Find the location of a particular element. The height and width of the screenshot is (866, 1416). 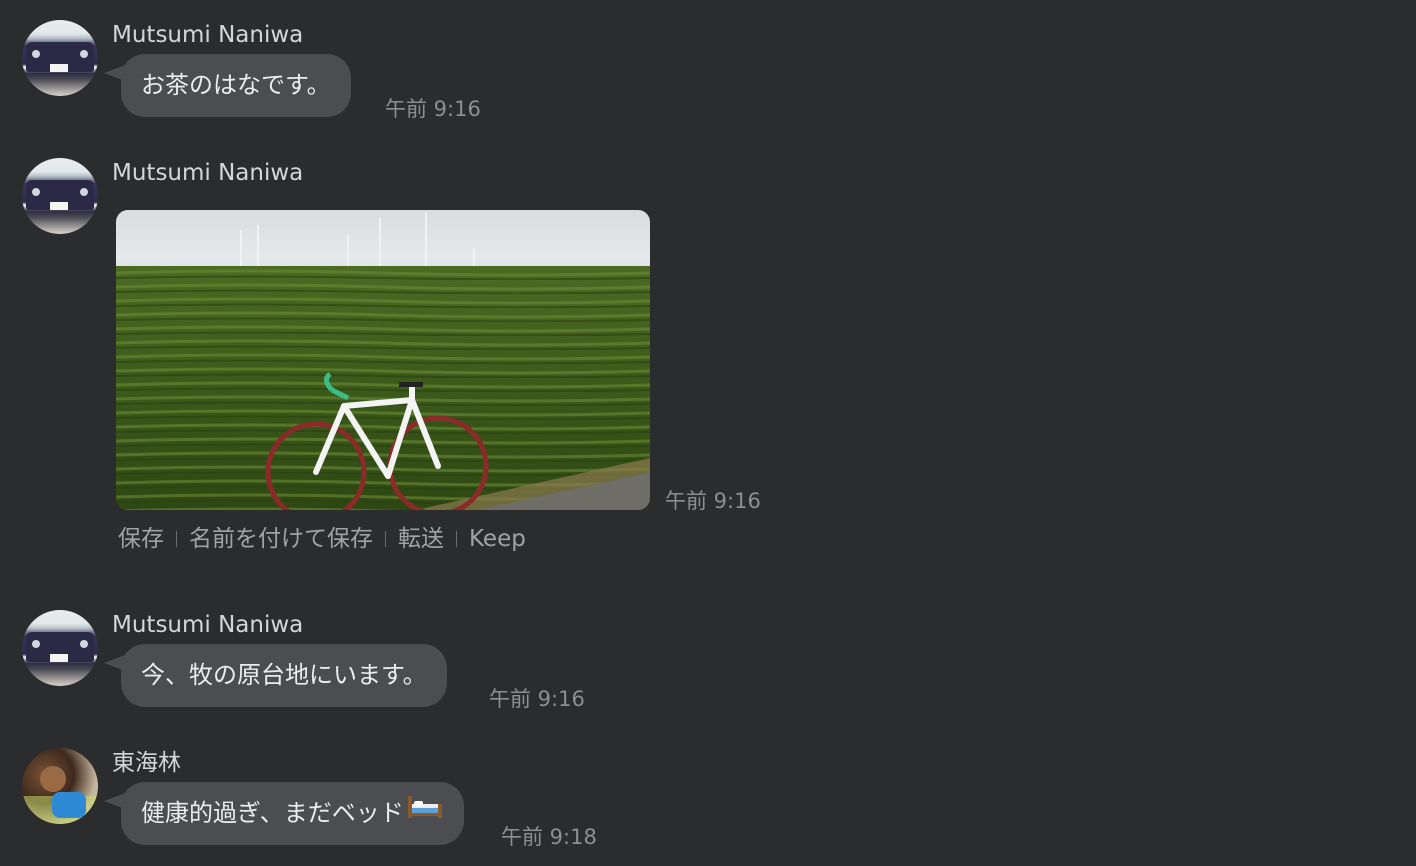

tea-field-bicycle-photo is located at coordinates (383, 360).